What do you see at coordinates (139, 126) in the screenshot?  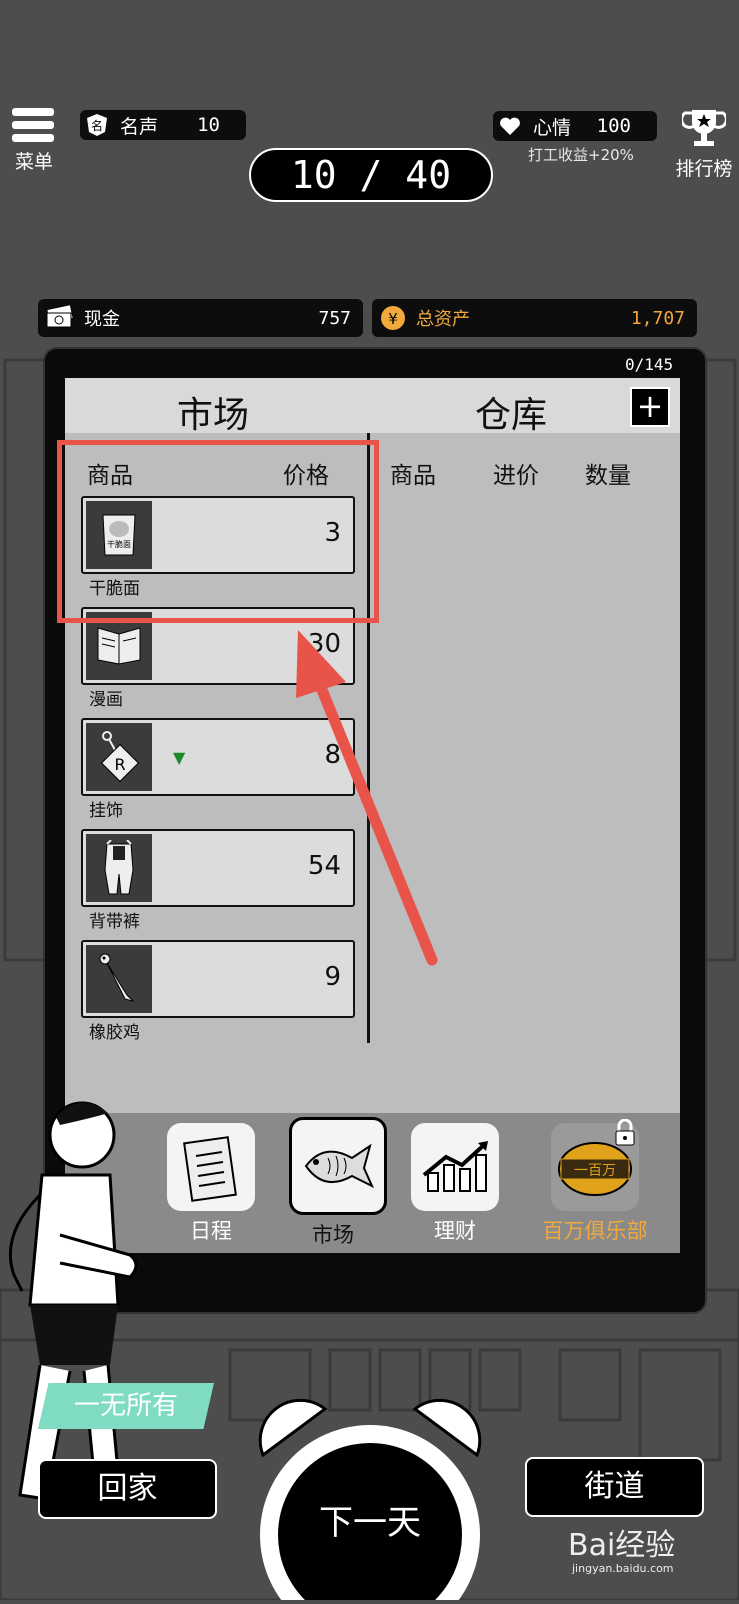 I see `fame-label: 名声` at bounding box center [139, 126].